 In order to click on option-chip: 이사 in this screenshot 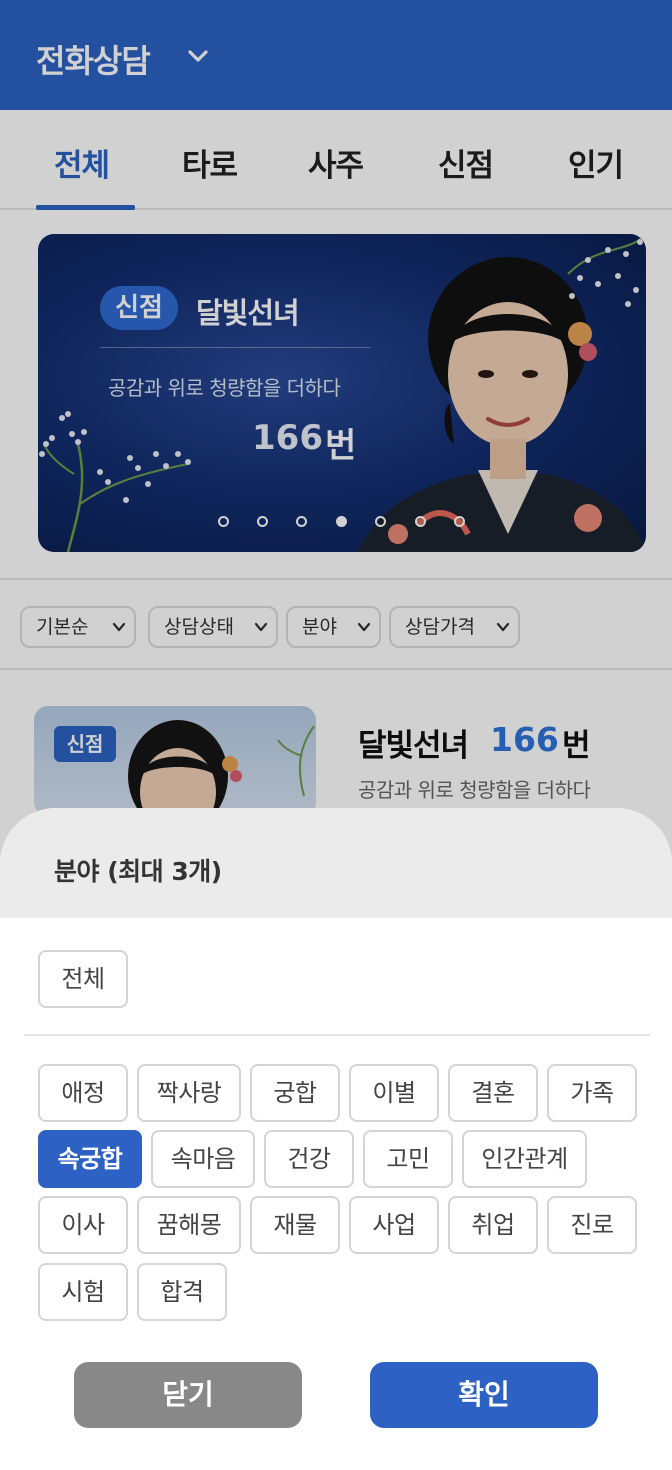, I will do `click(83, 1225)`.